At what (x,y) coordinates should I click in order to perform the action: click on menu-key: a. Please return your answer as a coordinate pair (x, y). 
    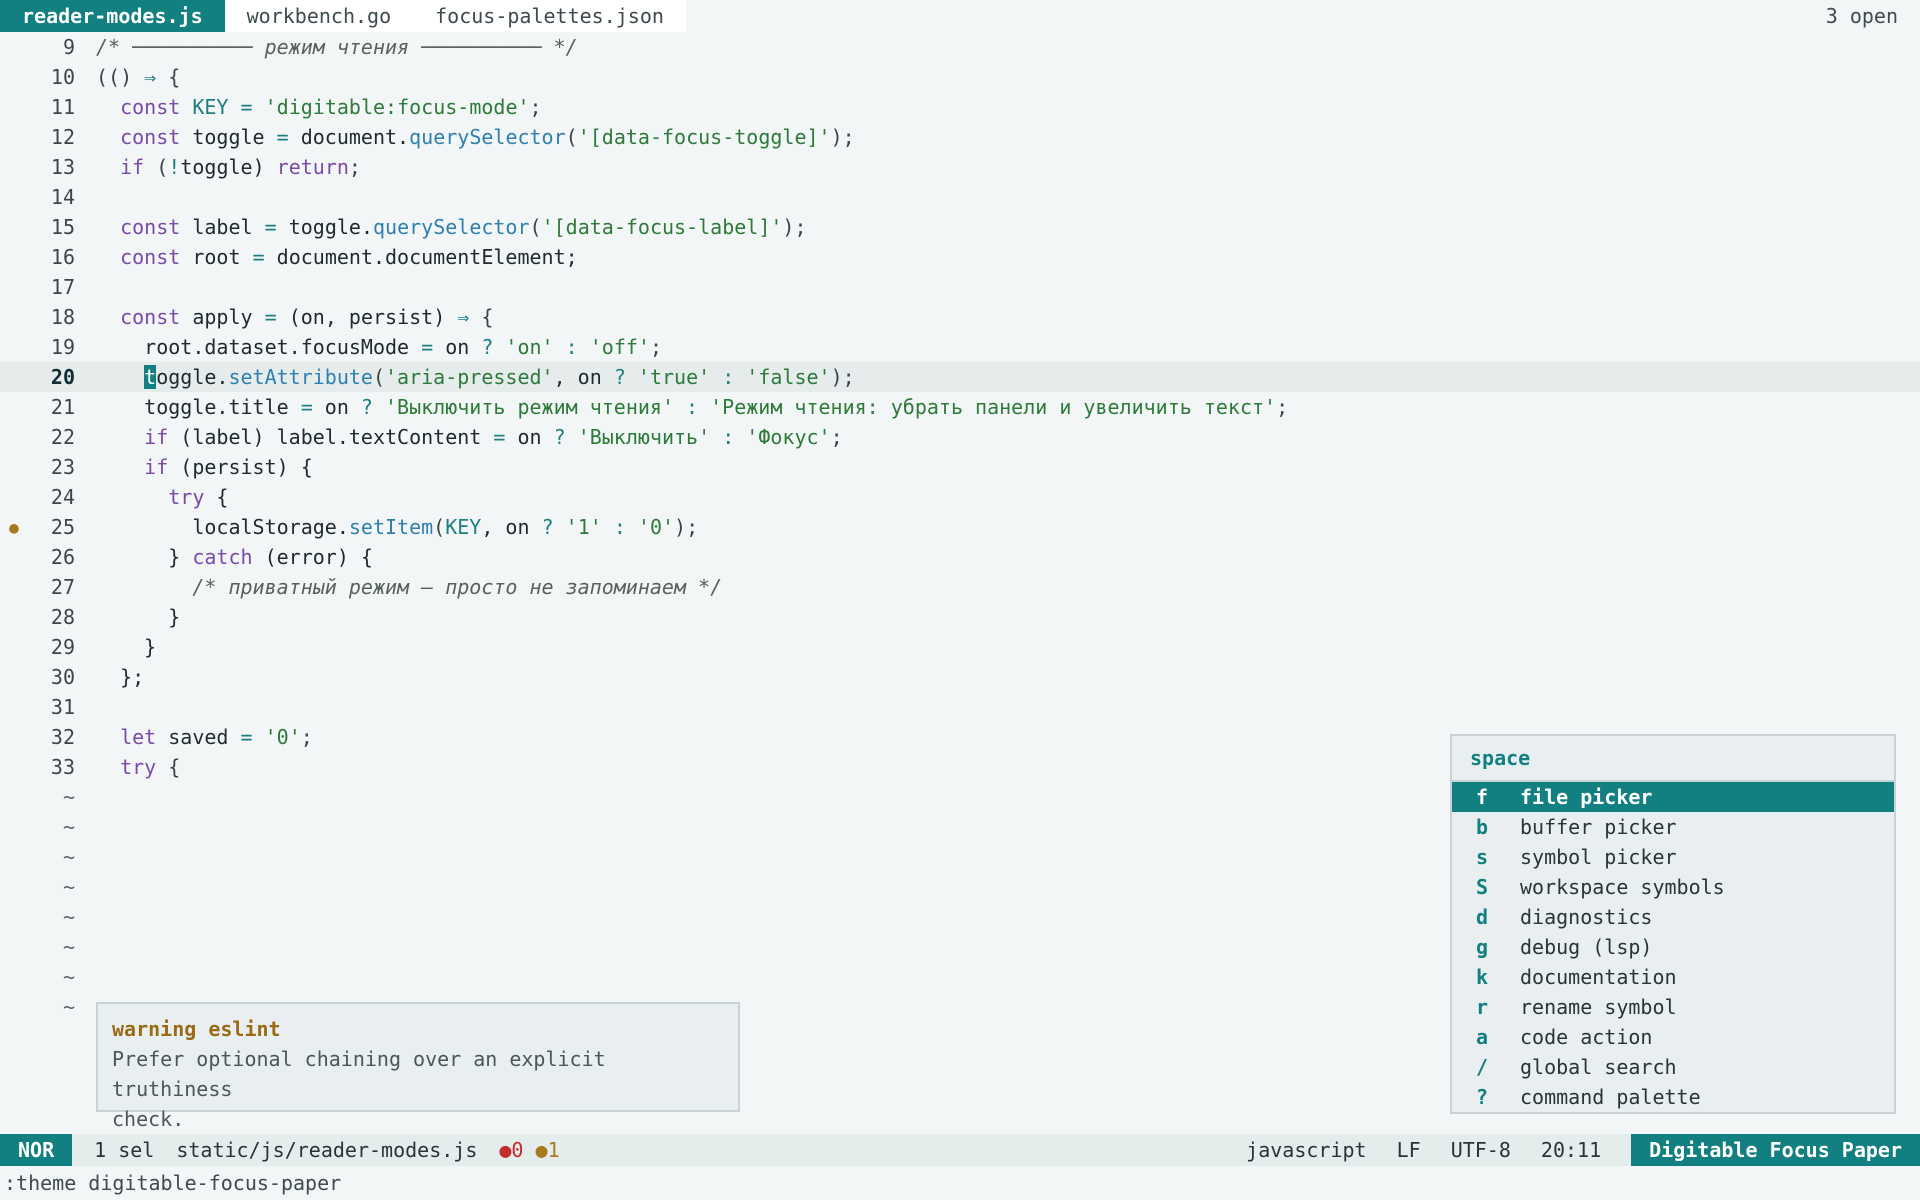
    Looking at the image, I should click on (1482, 1037).